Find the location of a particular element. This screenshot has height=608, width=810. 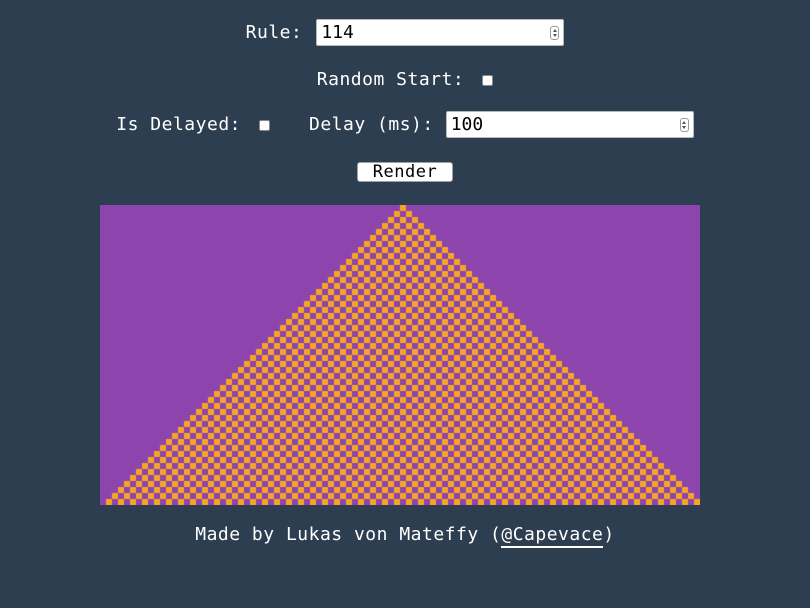

delay-spinner is located at coordinates (684, 124).